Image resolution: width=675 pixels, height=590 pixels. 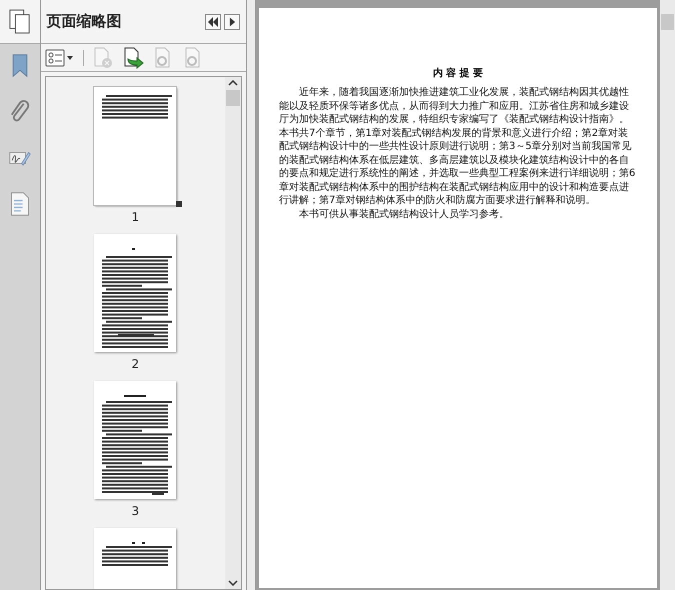 I want to click on scroll-up-icon, so click(x=233, y=83).